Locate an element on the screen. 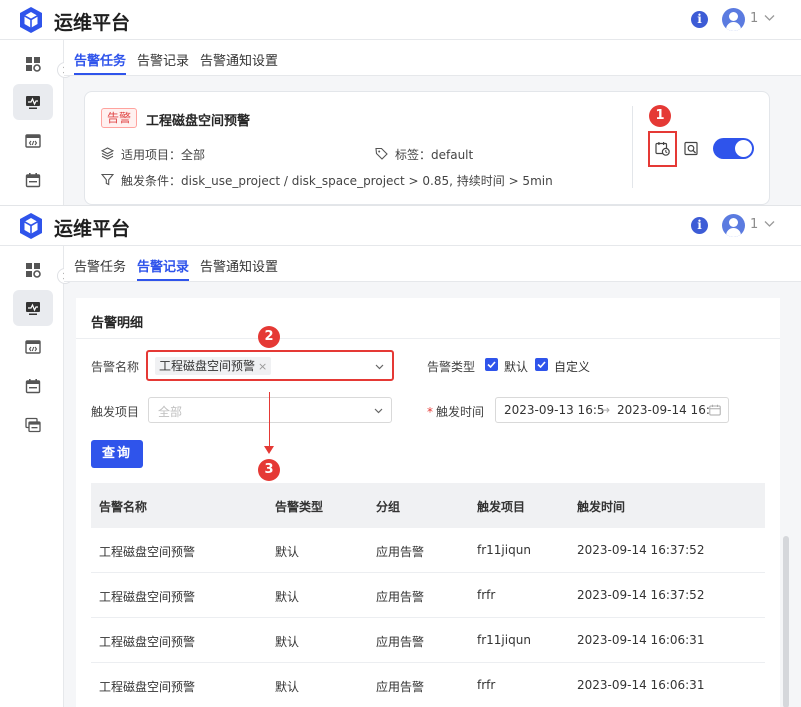 The image size is (801, 707). trigger-project-placeholder: 全部 is located at coordinates (170, 412).